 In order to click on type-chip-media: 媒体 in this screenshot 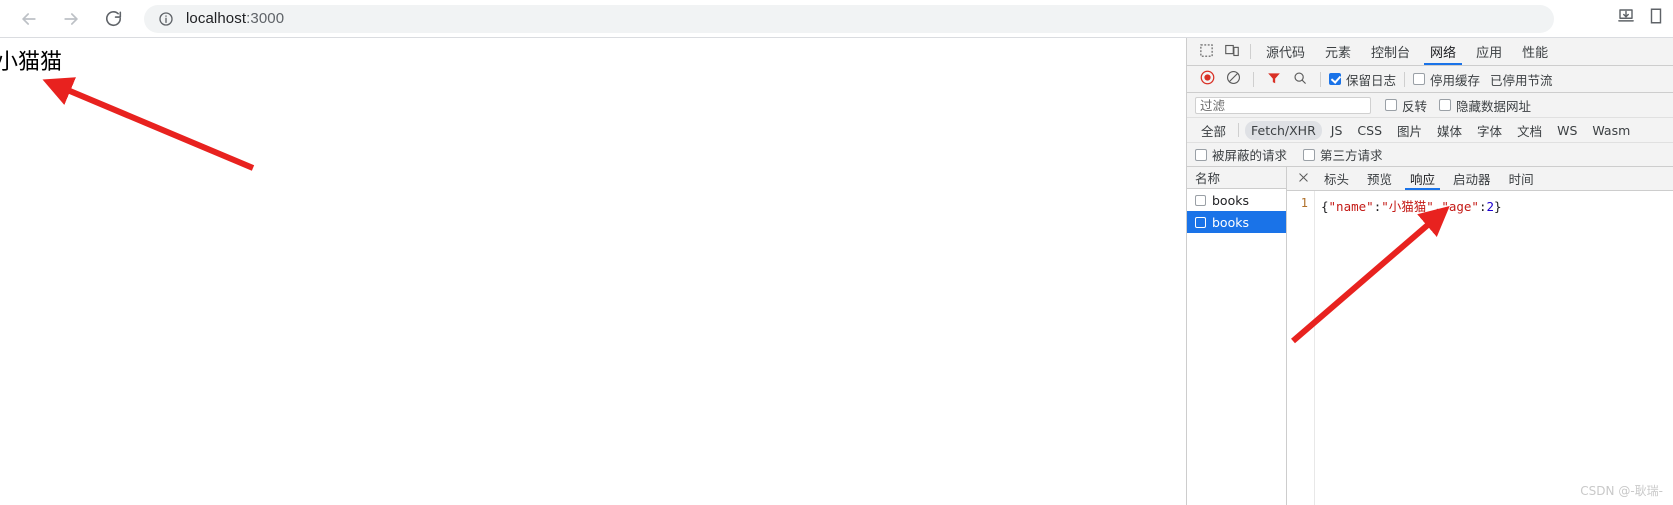, I will do `click(1449, 130)`.